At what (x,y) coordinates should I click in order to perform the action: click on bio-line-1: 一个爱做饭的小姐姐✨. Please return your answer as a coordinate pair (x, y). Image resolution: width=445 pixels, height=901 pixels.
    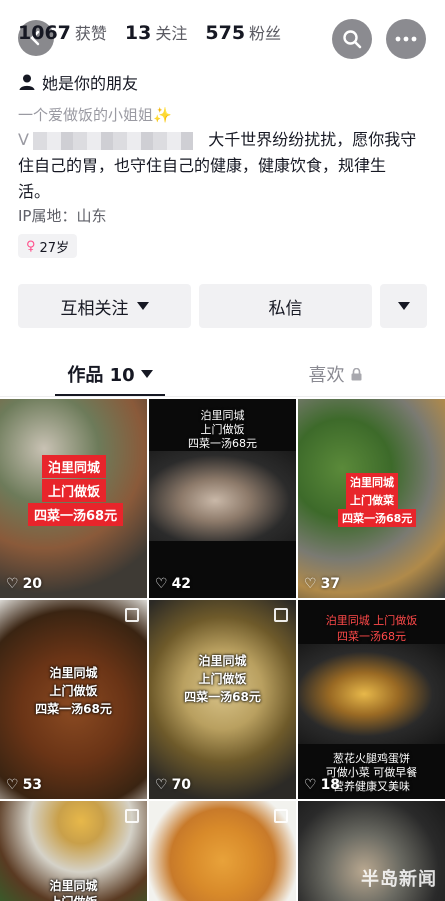
    Looking at the image, I should click on (95, 114).